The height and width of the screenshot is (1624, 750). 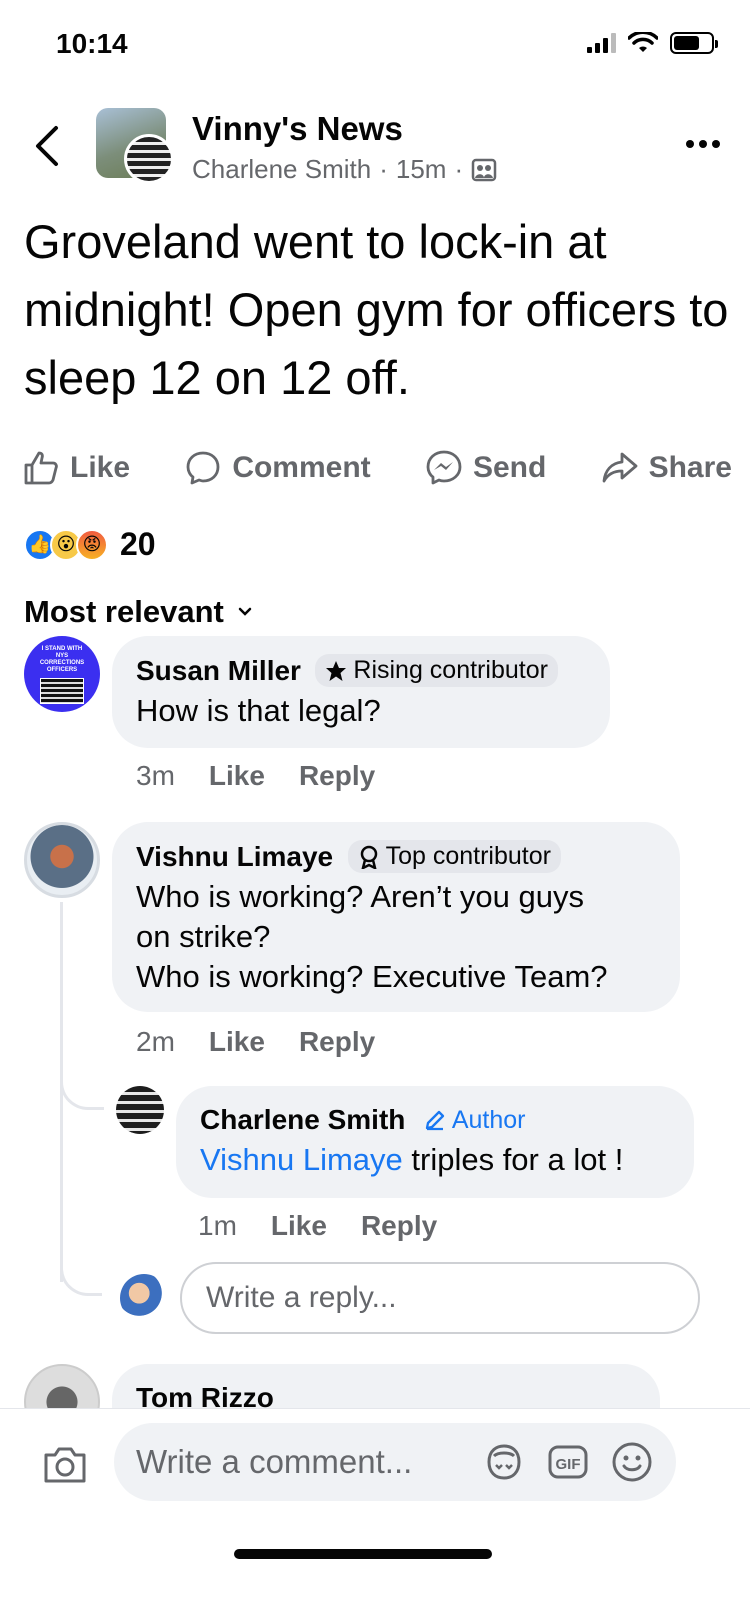 What do you see at coordinates (632, 1462) in the screenshot?
I see `emoji-icon` at bounding box center [632, 1462].